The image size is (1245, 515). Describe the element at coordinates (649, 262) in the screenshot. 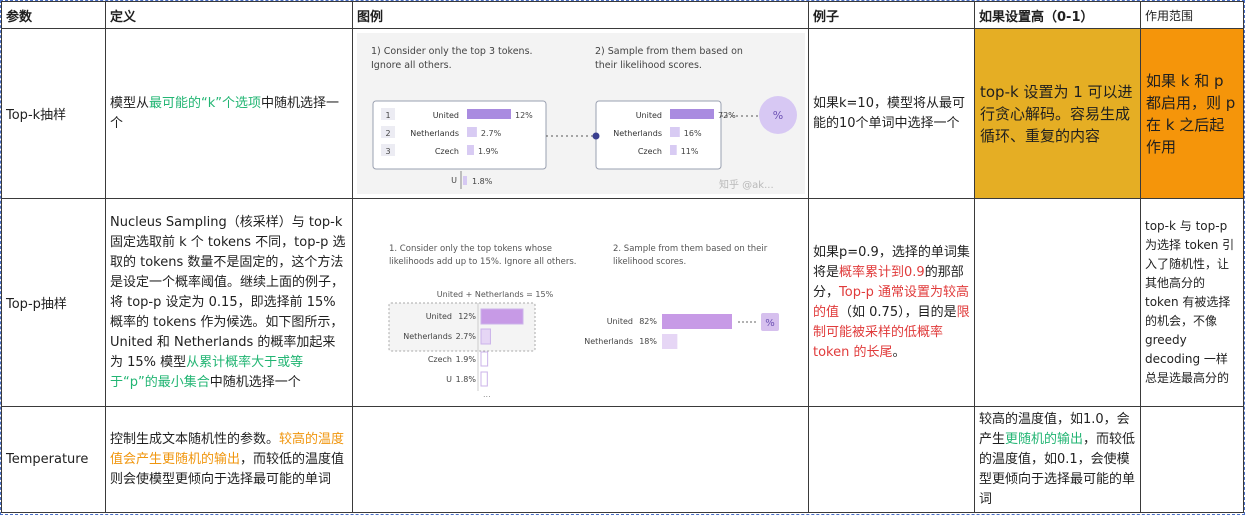

I see `fig2-step2-line2: likelihood scores.` at that location.